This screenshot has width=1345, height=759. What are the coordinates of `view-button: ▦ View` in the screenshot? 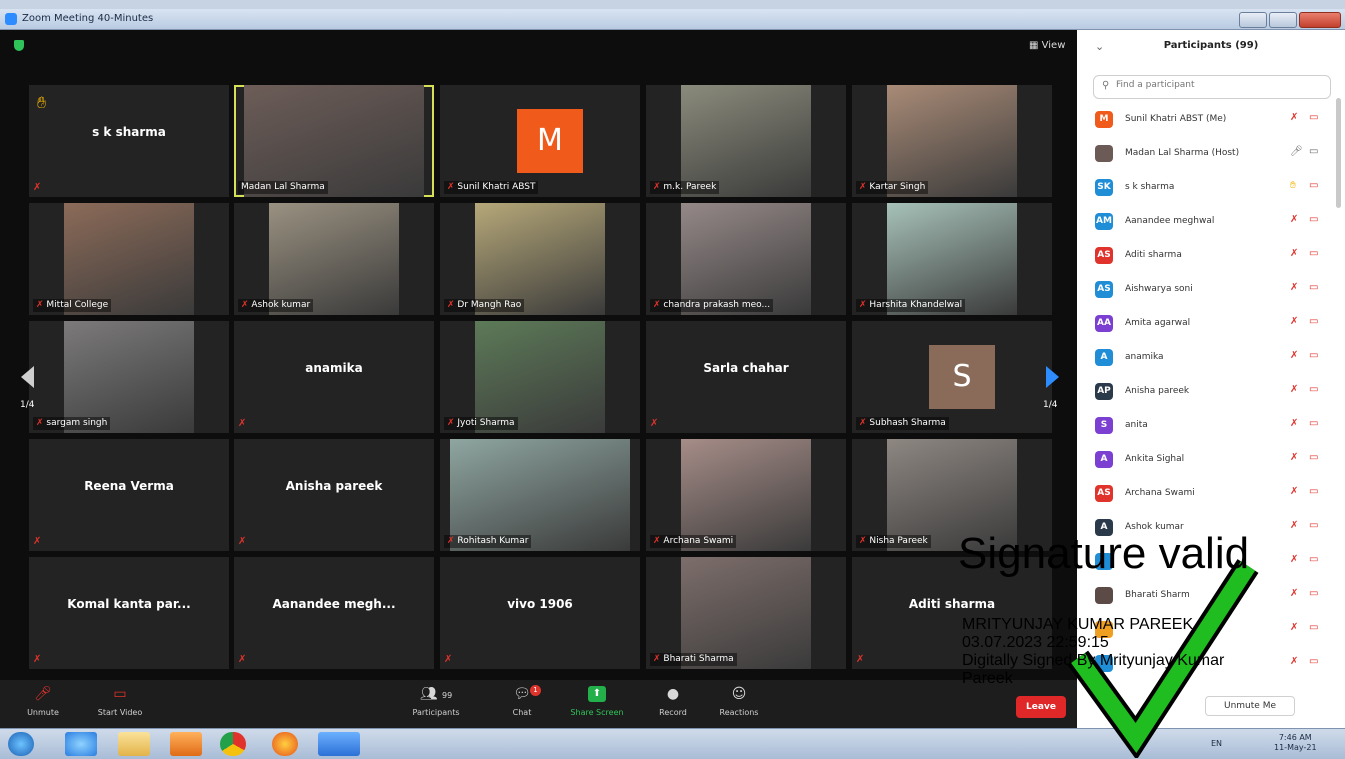 It's located at (1047, 45).